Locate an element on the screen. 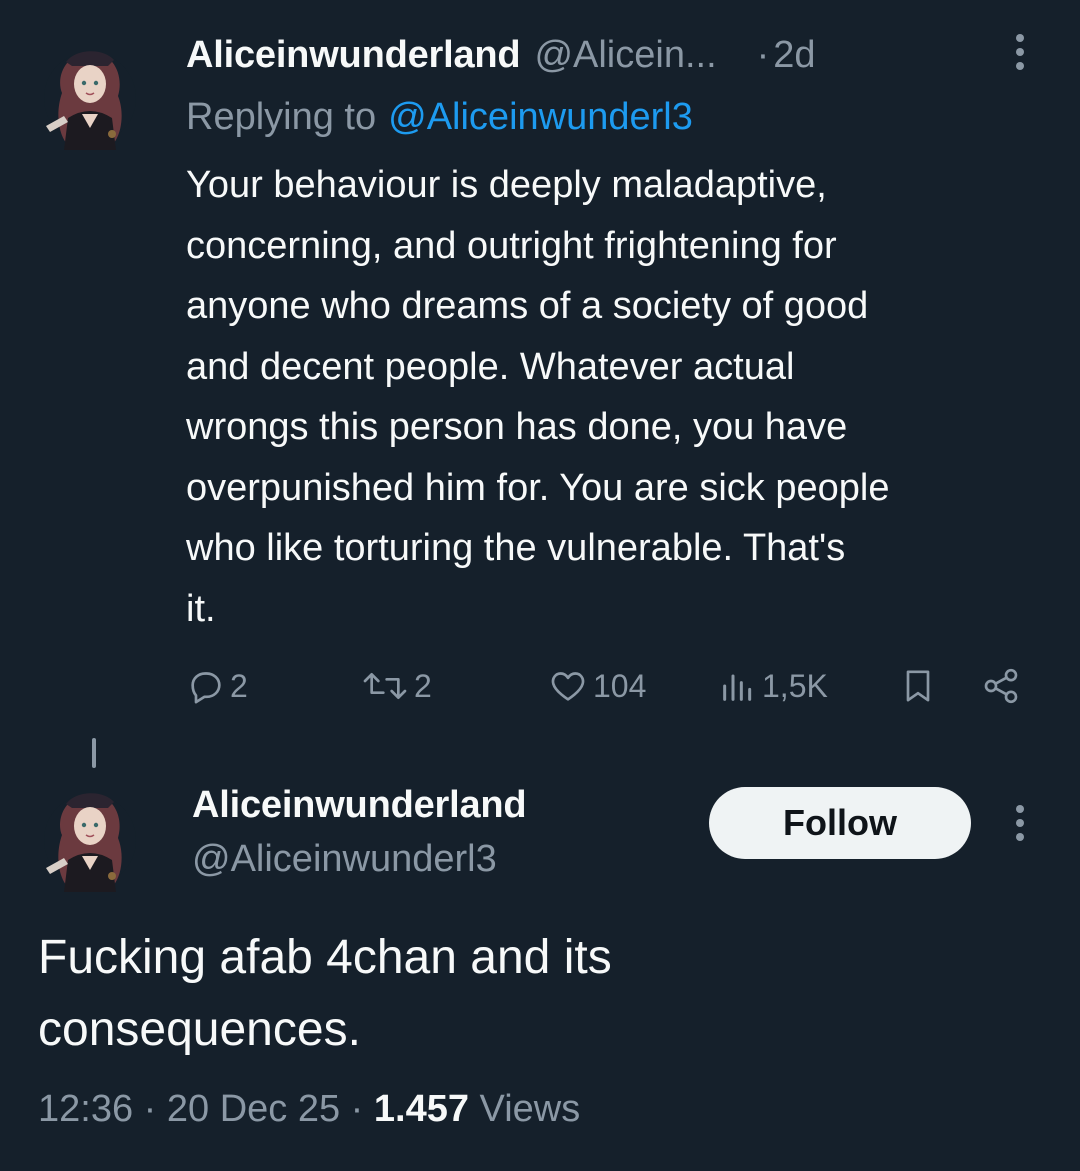 The height and width of the screenshot is (1171, 1080). views-count: 1,5K is located at coordinates (795, 685).